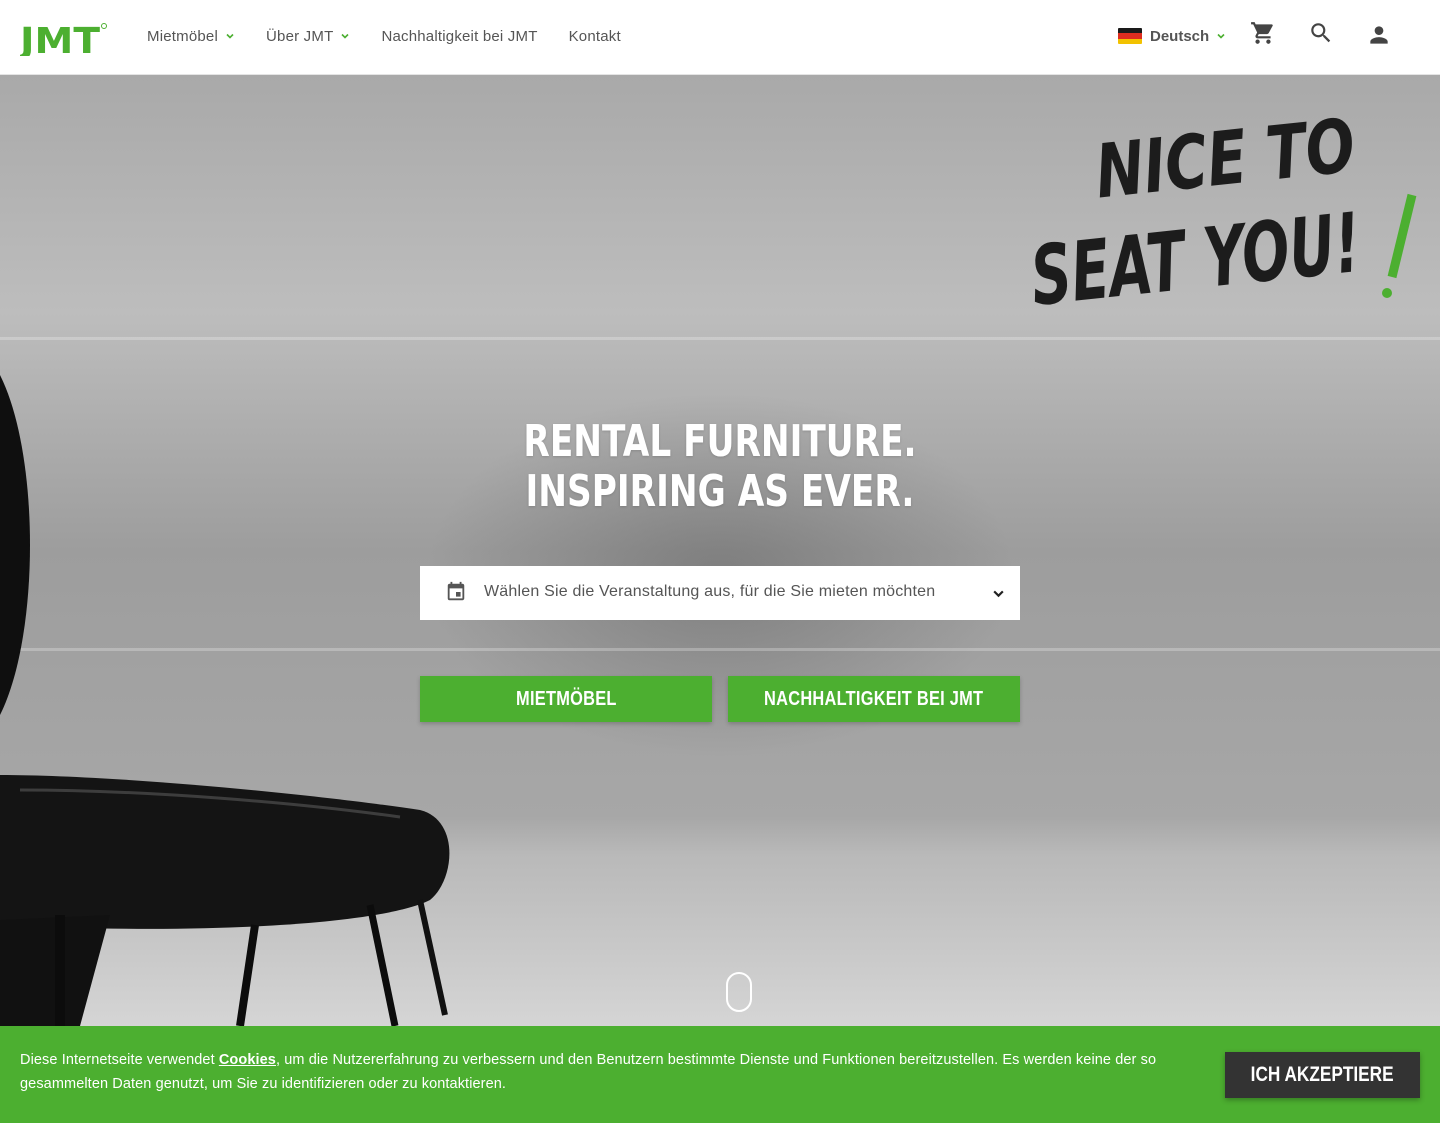 The width and height of the screenshot is (1440, 1123). I want to click on logo-text: JMT, so click(60, 38).